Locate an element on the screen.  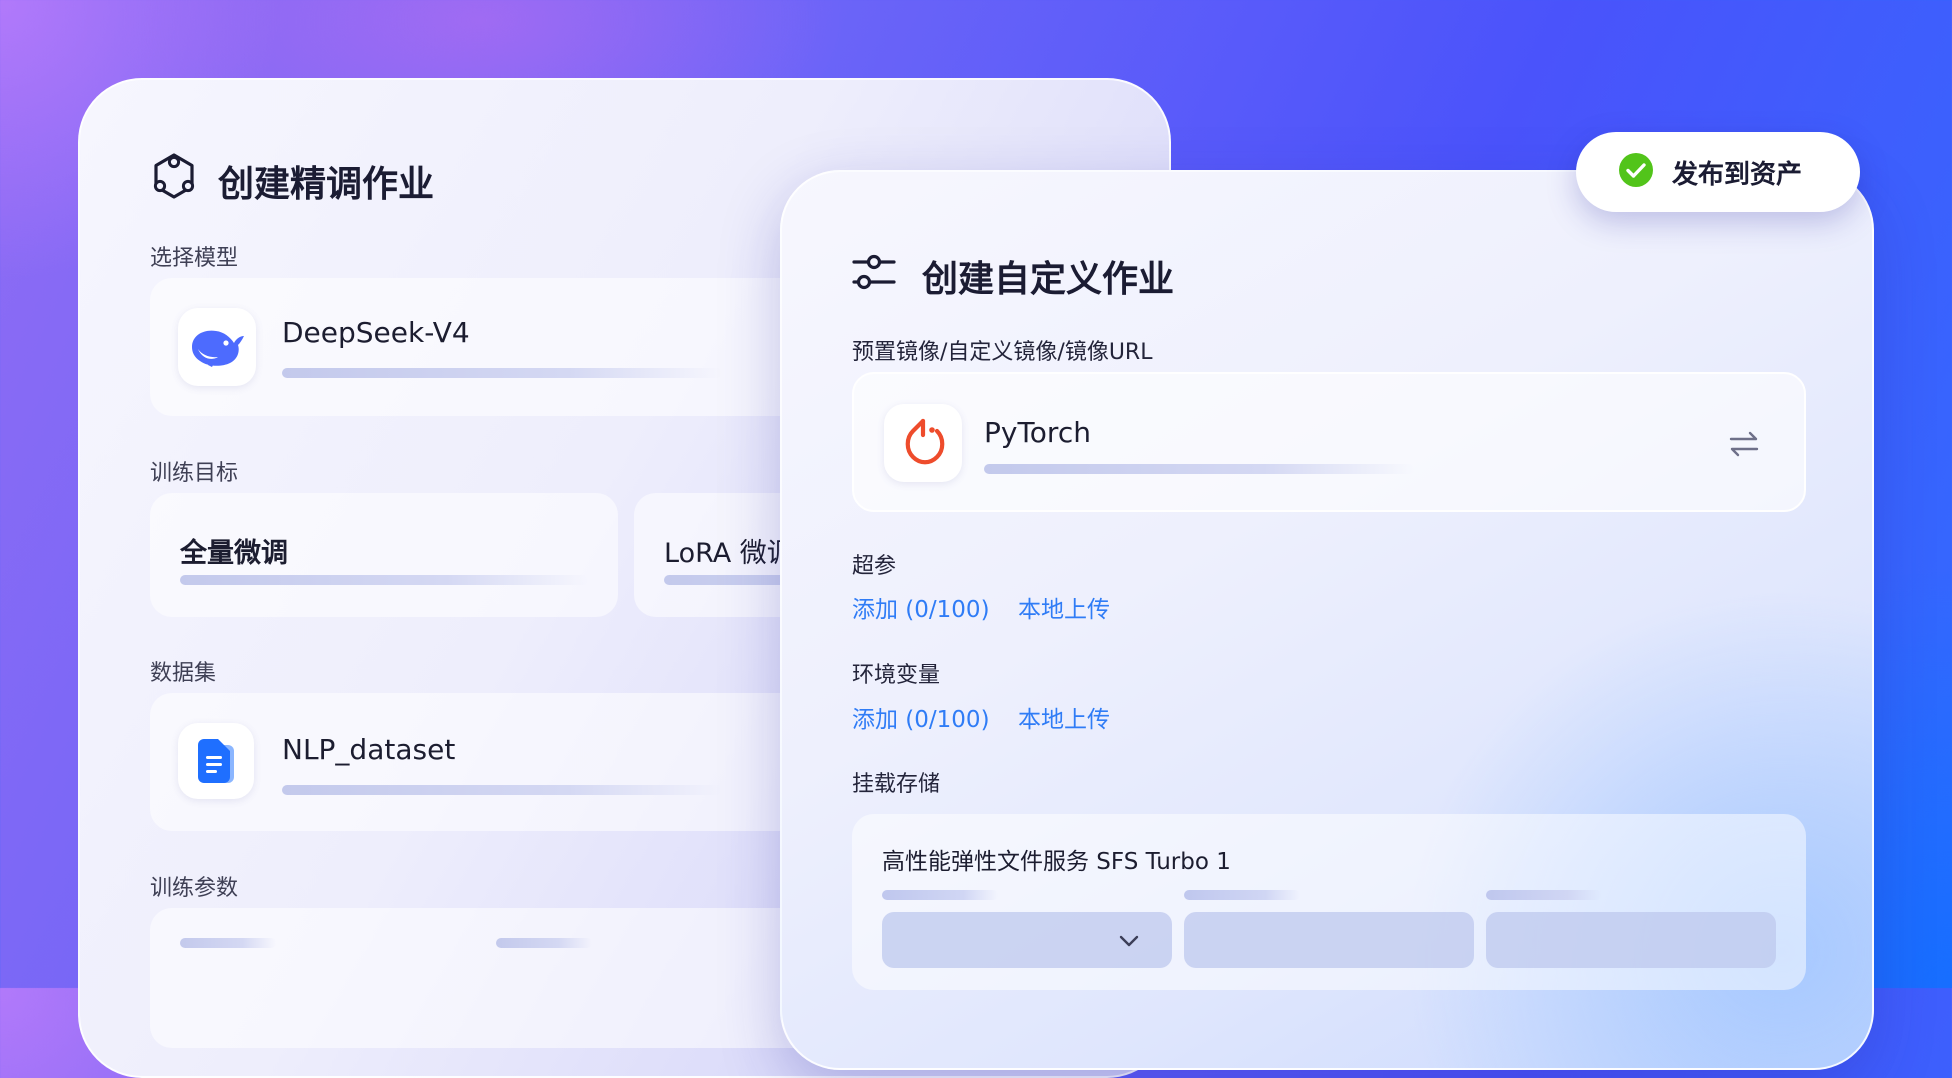
image-section-label: 预置镜像/自定义镜像/镜像URL is located at coordinates (1002, 352).